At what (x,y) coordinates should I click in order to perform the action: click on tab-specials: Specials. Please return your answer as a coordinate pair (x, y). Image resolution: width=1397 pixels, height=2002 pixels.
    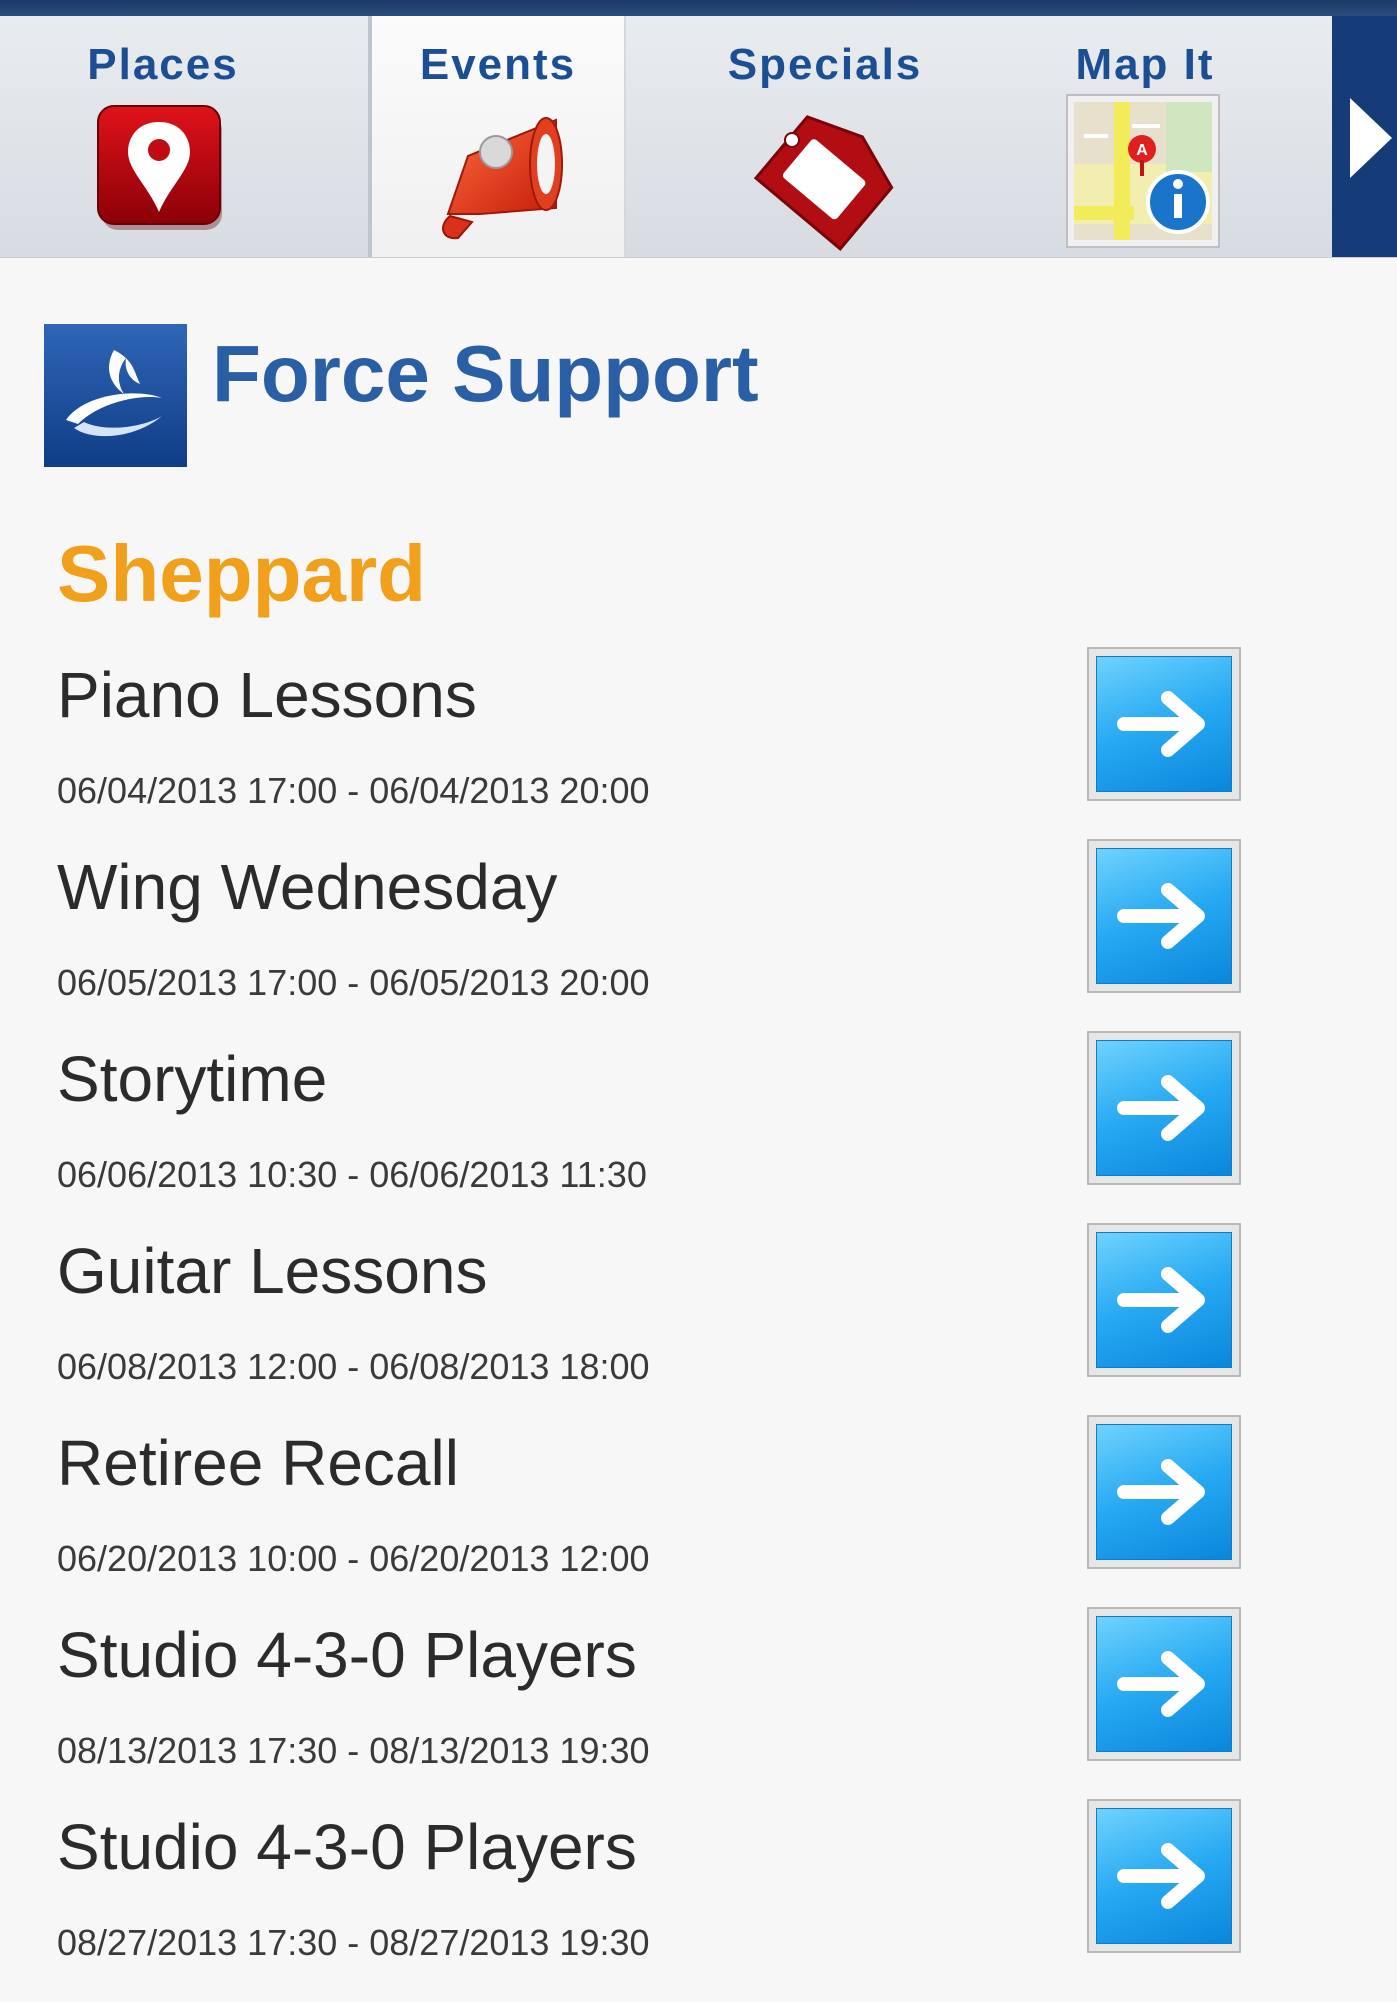
    Looking at the image, I should click on (825, 136).